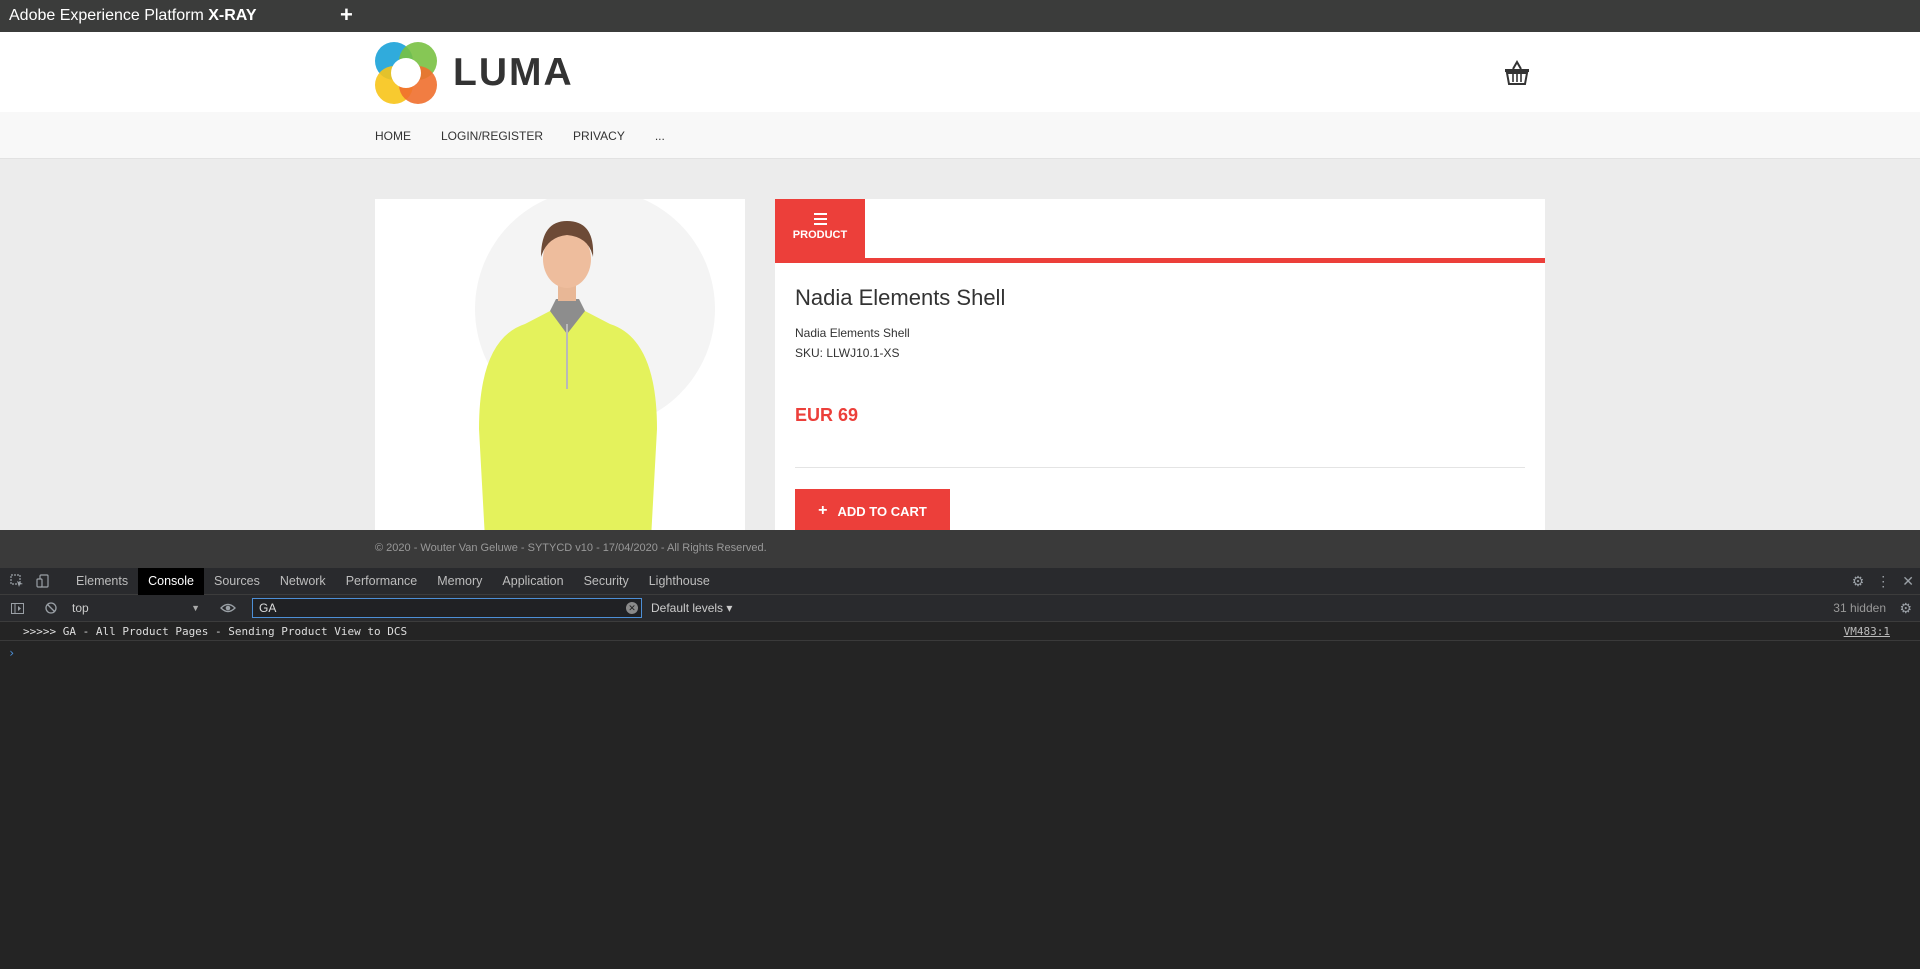  Describe the element at coordinates (447, 608) in the screenshot. I see `console-filter-input` at that location.